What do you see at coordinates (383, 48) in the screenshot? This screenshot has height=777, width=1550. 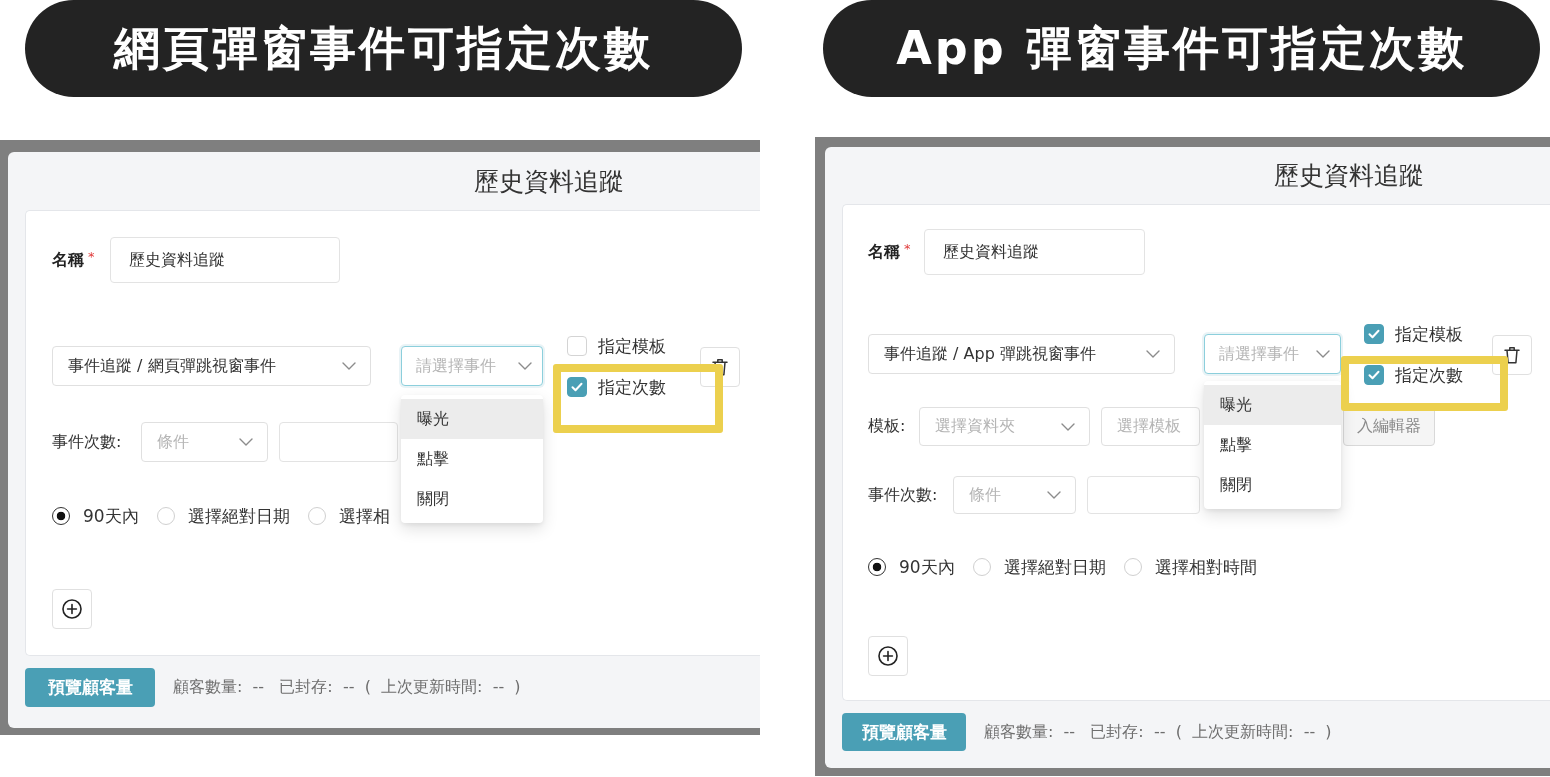 I see `banner-title: 網頁彈窗事件可指定次數` at bounding box center [383, 48].